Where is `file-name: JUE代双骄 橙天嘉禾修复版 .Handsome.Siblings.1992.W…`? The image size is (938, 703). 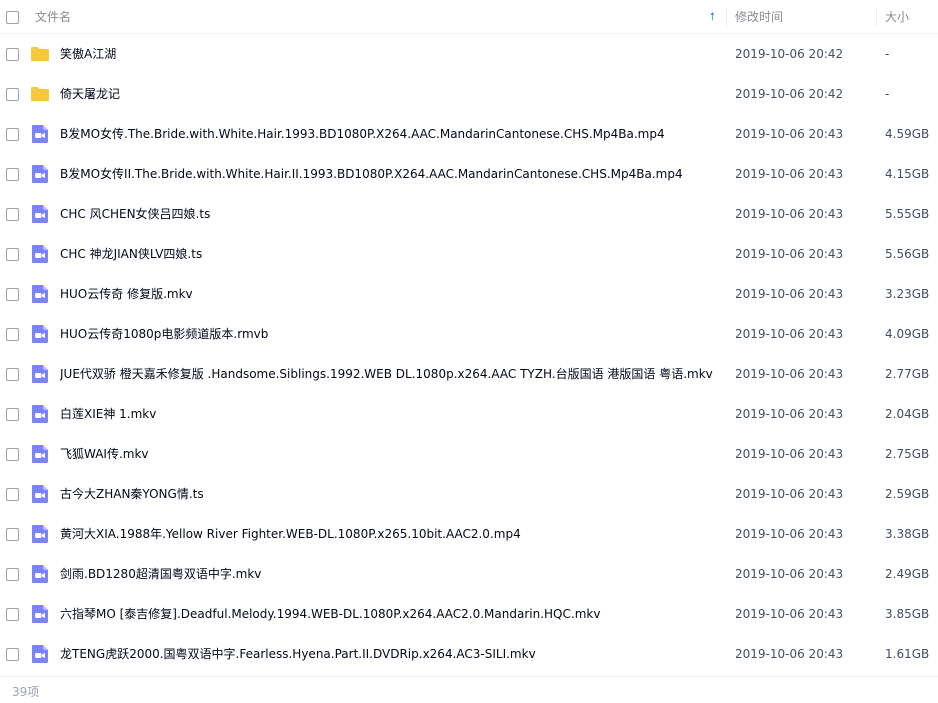 file-name: JUE代双骄 橙天嘉禾修复版 .Handsome.Siblings.1992.W… is located at coordinates (392, 374).